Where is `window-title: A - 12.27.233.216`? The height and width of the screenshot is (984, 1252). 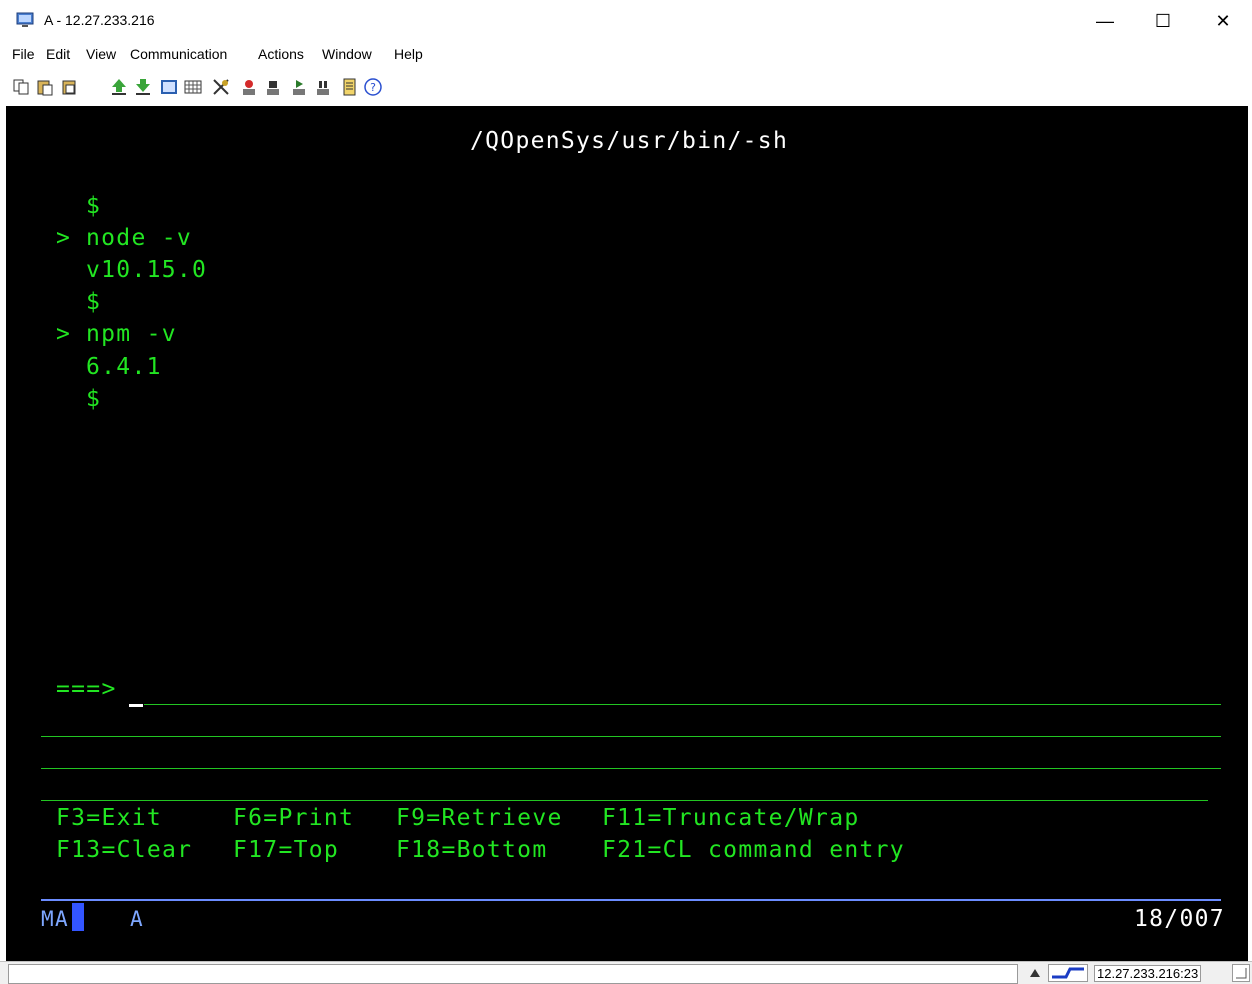
window-title: A - 12.27.233.216 is located at coordinates (99, 20).